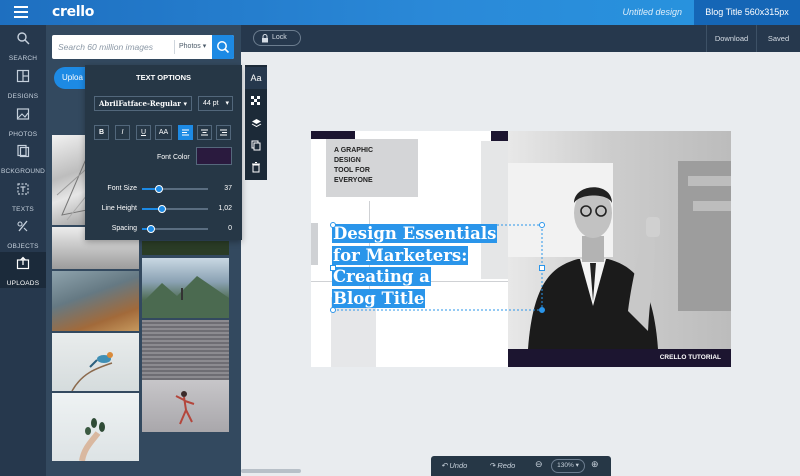  What do you see at coordinates (228, 188) in the screenshot?
I see `slider-value: 37` at bounding box center [228, 188].